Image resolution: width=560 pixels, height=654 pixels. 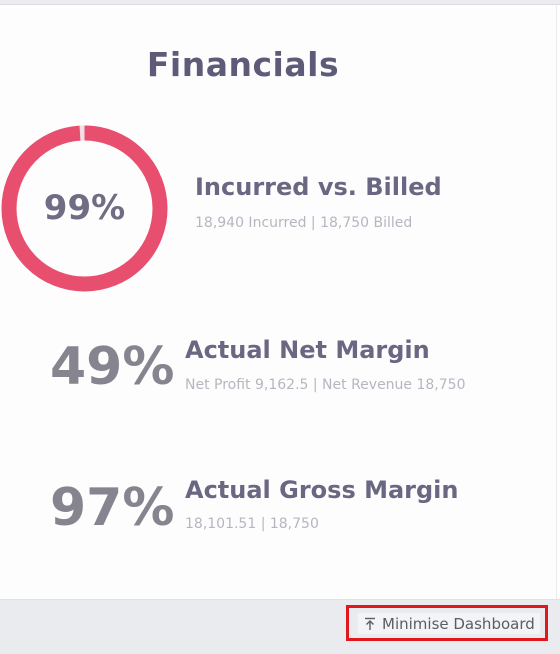 I want to click on incurred-vs-billed-percent: 99%, so click(x=84, y=208).